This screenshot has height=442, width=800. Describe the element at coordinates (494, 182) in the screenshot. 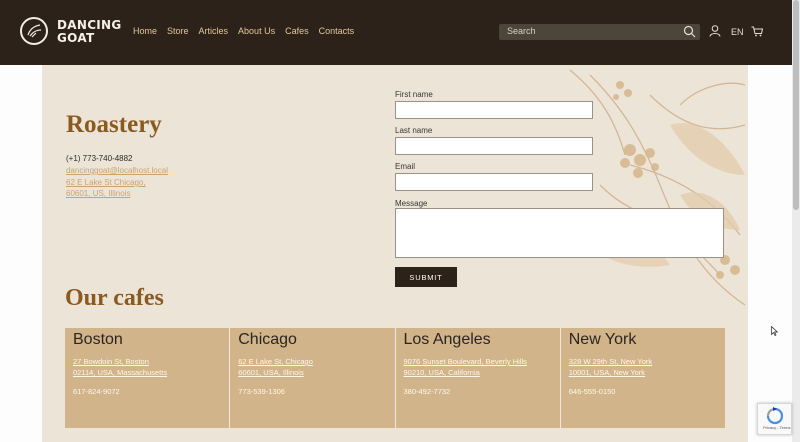

I see `email-field` at that location.